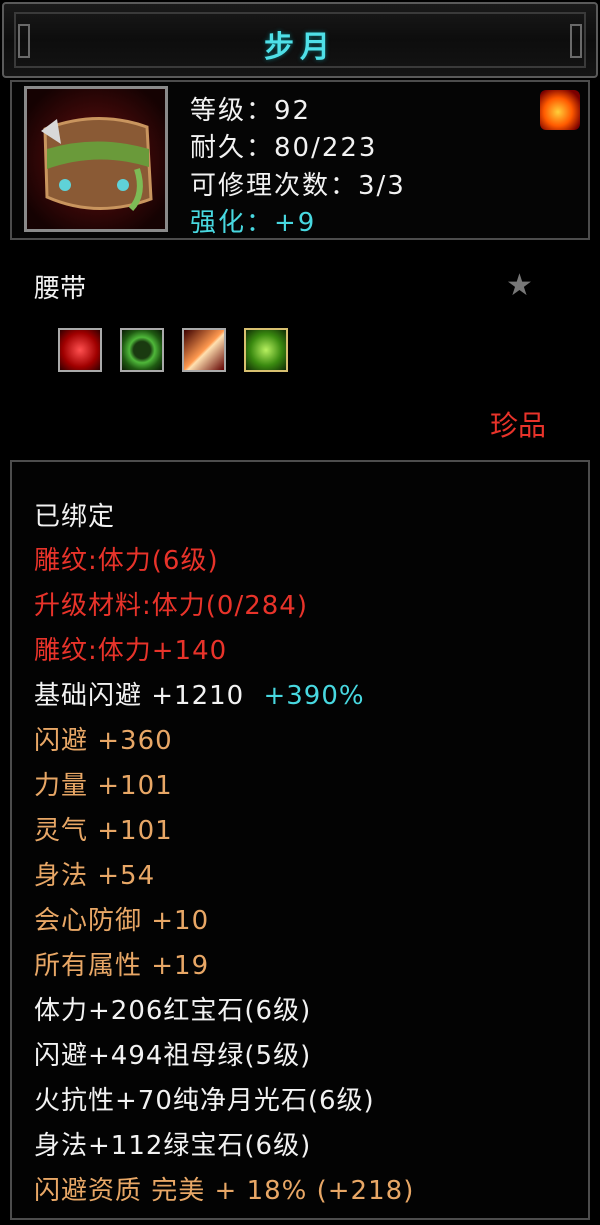 The width and height of the screenshot is (600, 1225). What do you see at coordinates (60, 289) in the screenshot?
I see `item-type: 腰带` at bounding box center [60, 289].